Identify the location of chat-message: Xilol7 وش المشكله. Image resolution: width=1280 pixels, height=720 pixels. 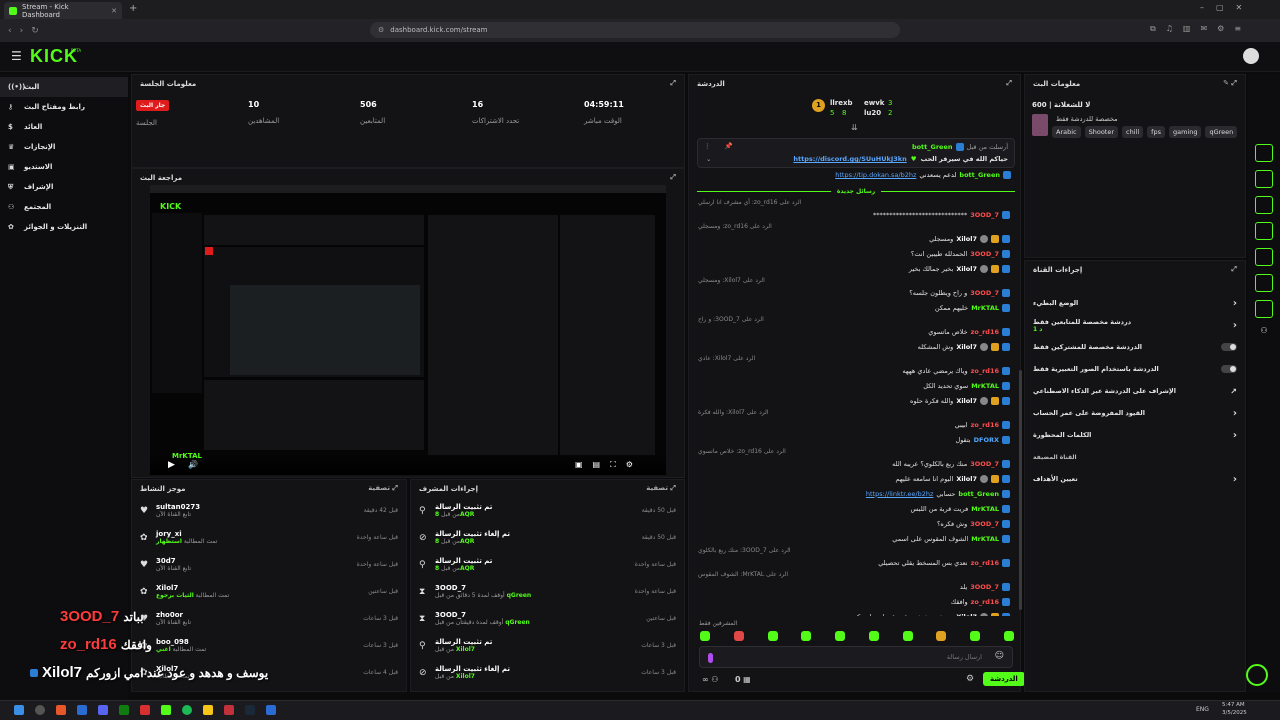
(854, 346).